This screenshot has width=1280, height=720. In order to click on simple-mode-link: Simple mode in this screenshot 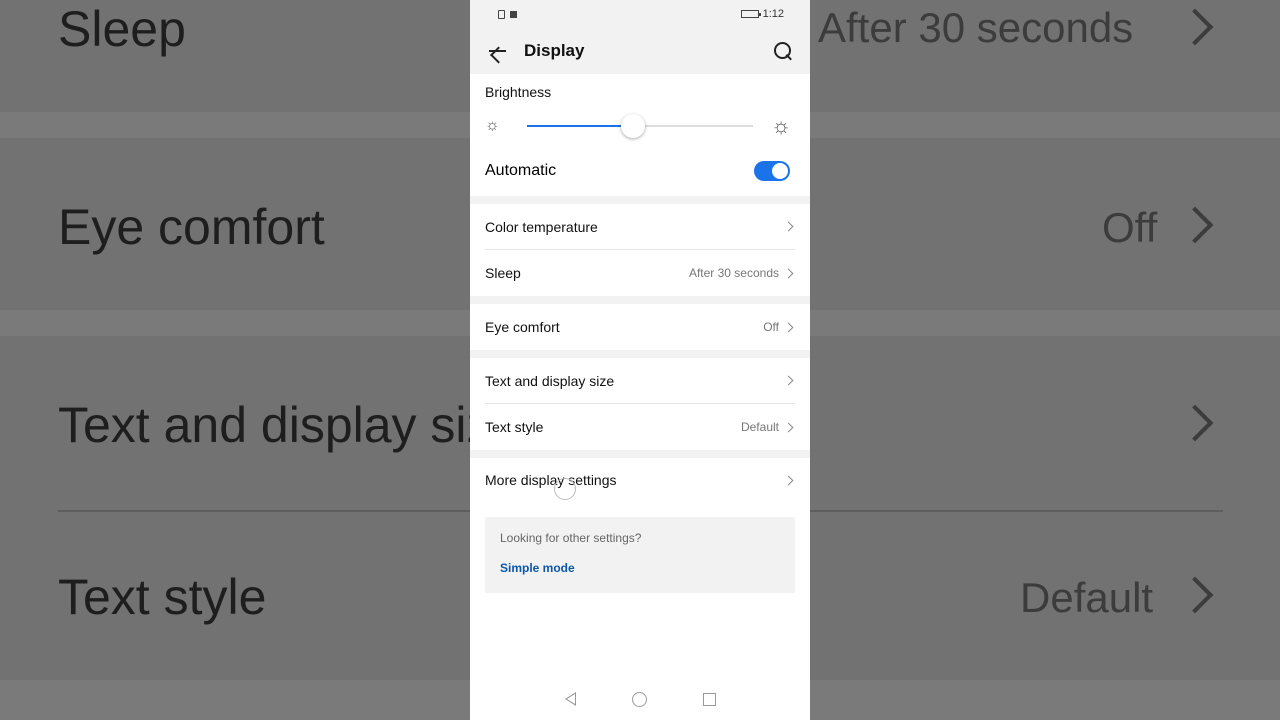, I will do `click(640, 568)`.